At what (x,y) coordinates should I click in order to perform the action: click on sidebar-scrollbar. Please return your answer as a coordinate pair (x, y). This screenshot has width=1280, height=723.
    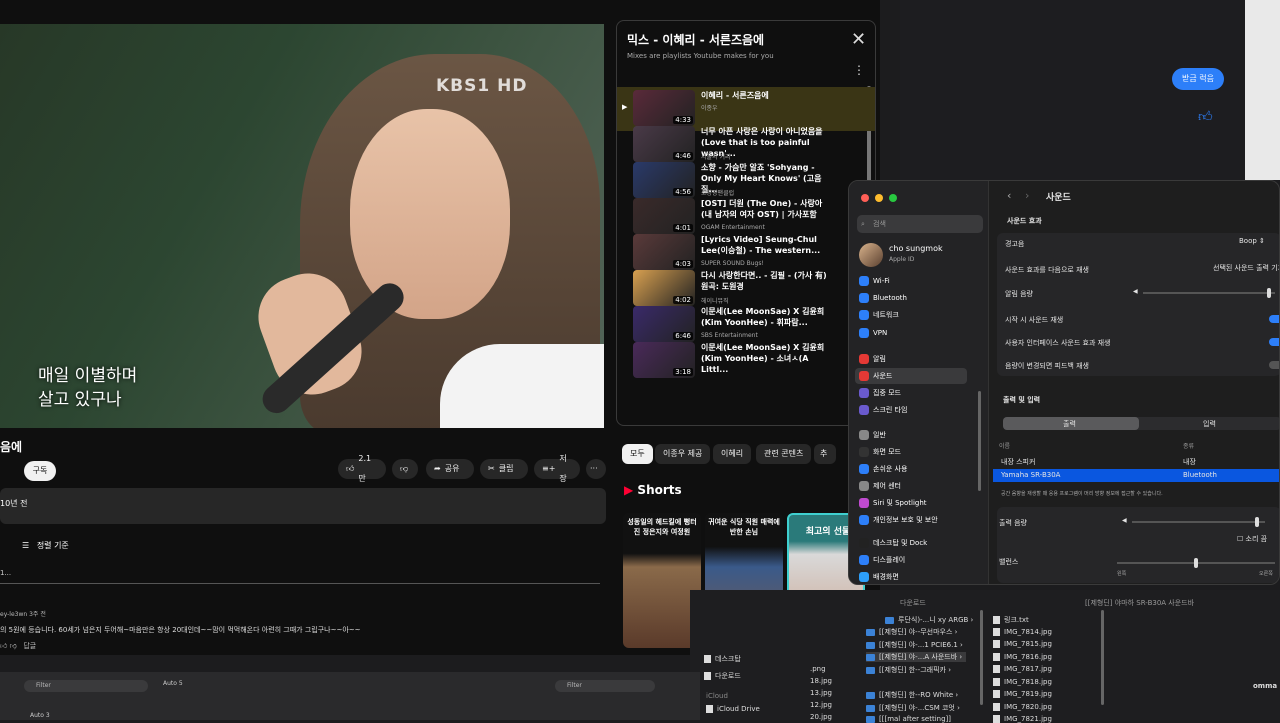
    Looking at the image, I should click on (979, 441).